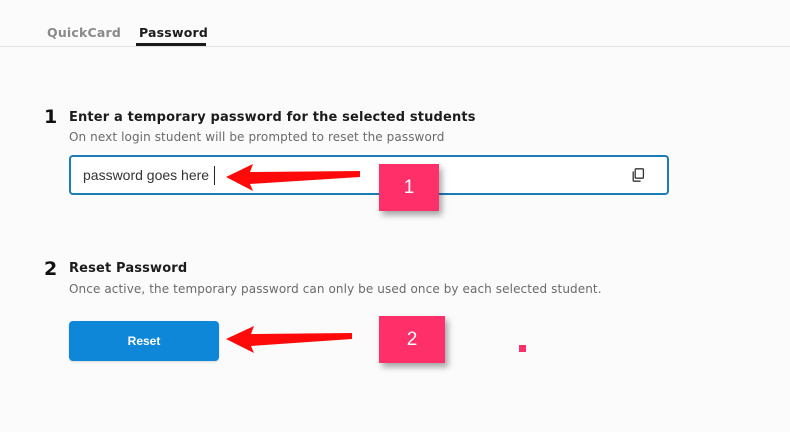  I want to click on annotation-badge-1: 1, so click(409, 187).